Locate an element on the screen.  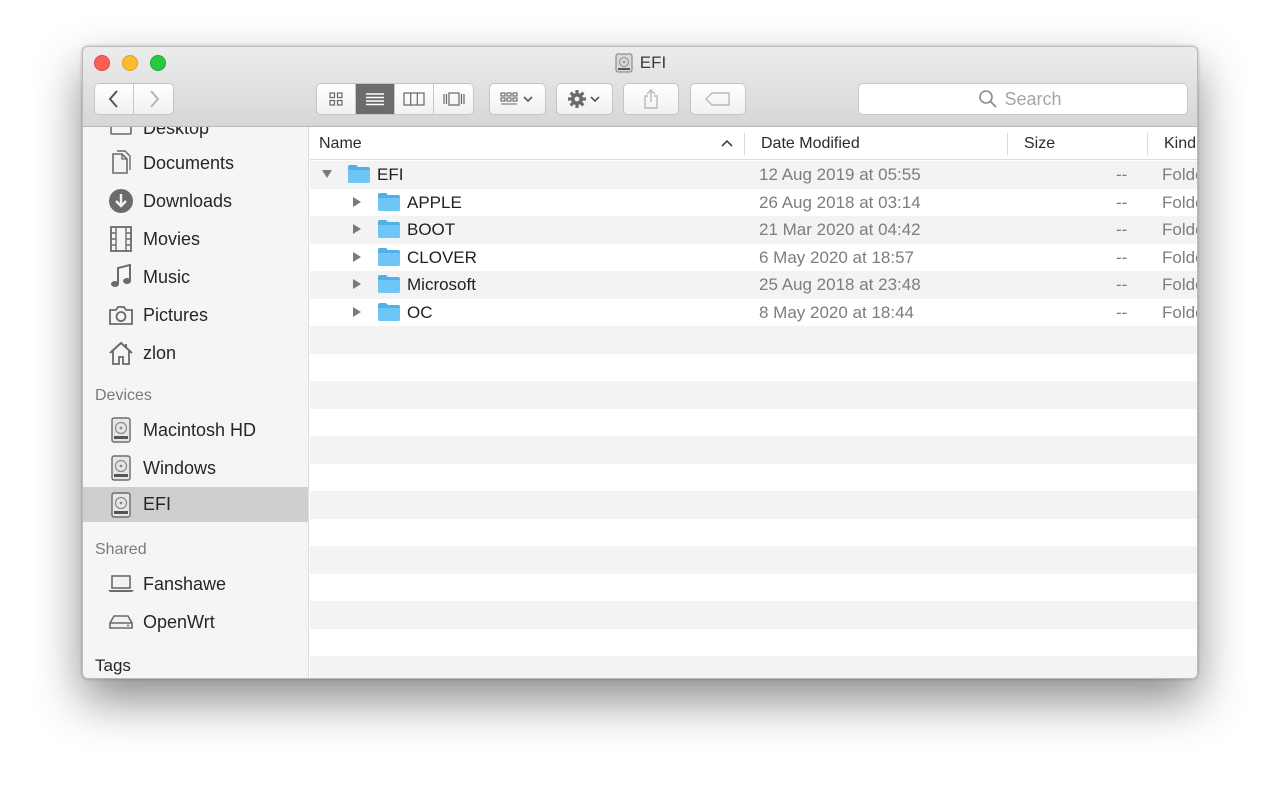
column-header-kind: Kind is located at coordinates (1180, 143).